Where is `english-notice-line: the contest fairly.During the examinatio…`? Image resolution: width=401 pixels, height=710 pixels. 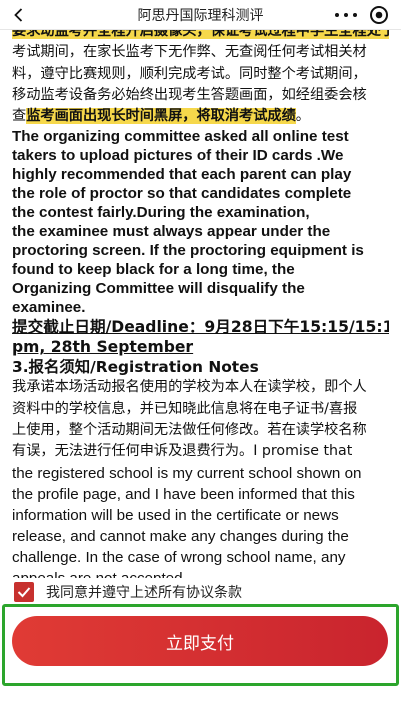 english-notice-line: the contest fairly.During the examinatio… is located at coordinates (161, 213).